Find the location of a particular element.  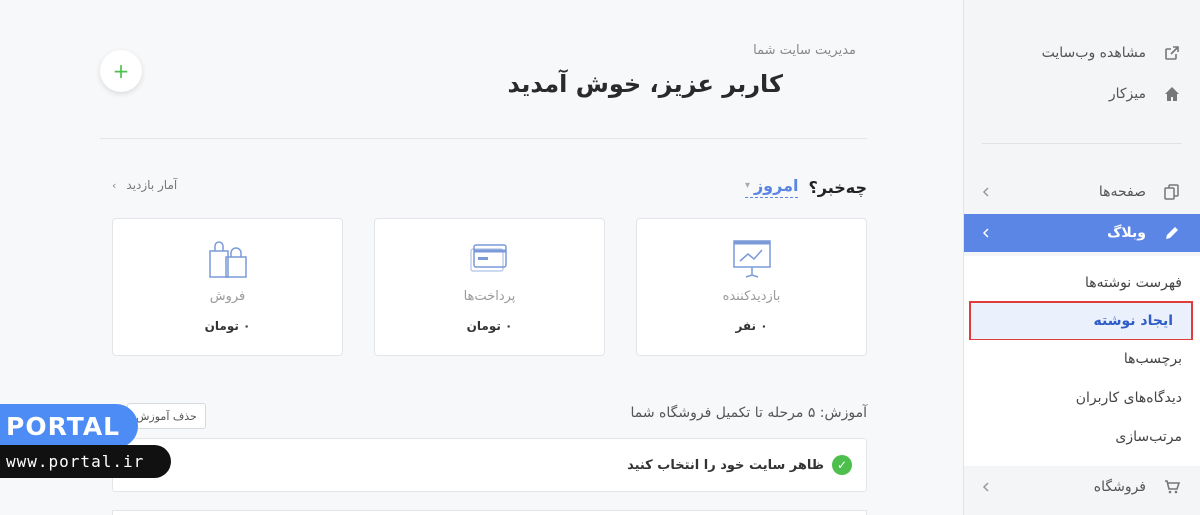

home-icon is located at coordinates (1172, 94).